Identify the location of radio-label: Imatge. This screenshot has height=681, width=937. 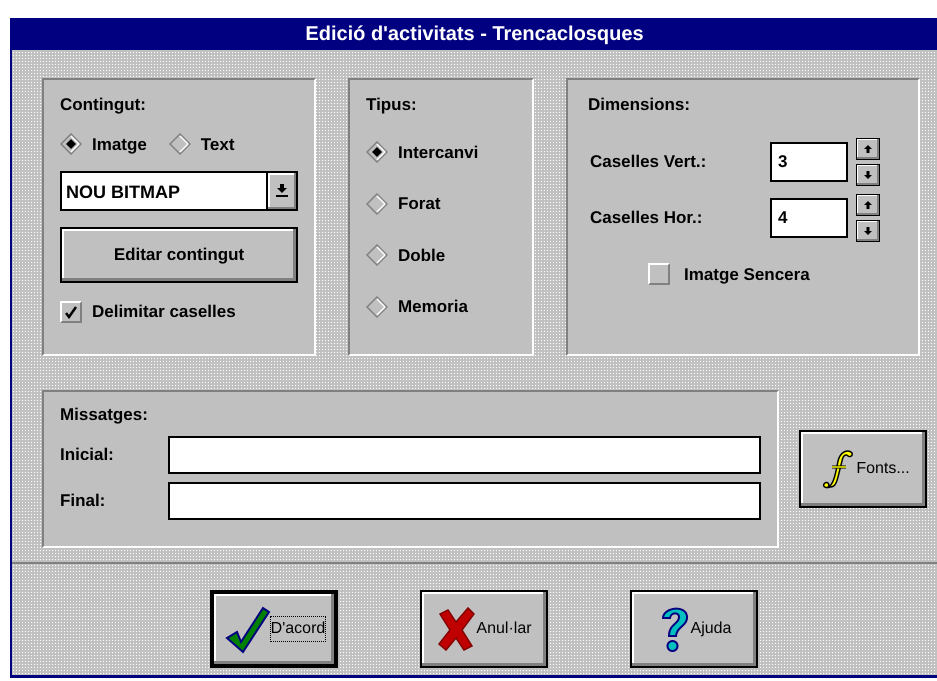
(119, 144).